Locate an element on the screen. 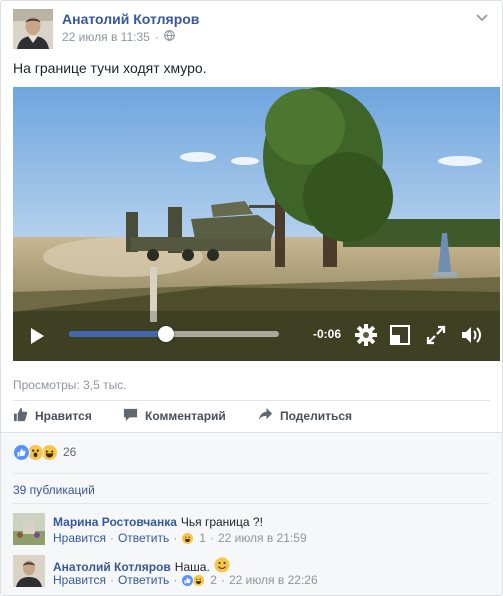 This screenshot has height=596, width=503. comment-text: Наша. is located at coordinates (192, 566).